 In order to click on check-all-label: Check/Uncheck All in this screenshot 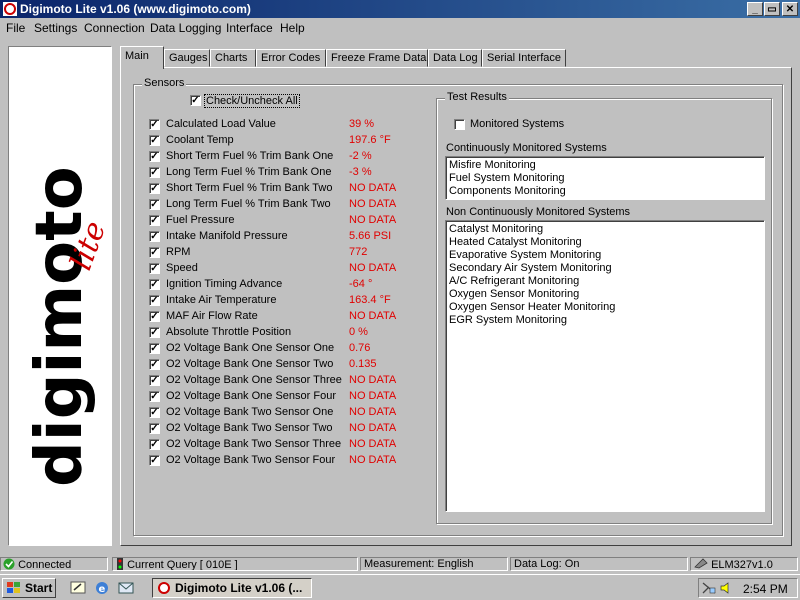, I will do `click(252, 101)`.